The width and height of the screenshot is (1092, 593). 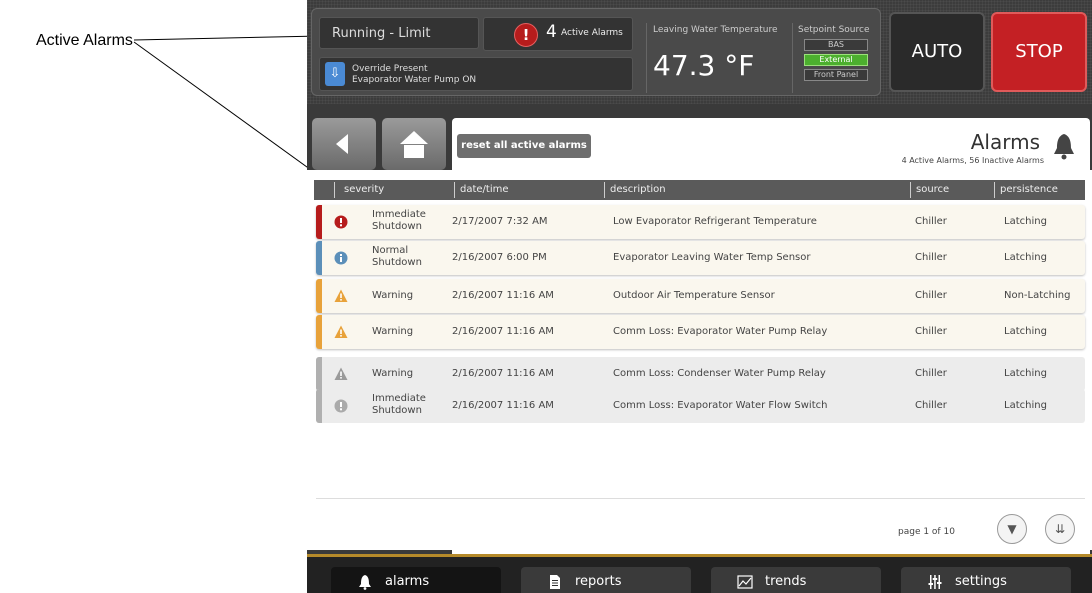 I want to click on datetime-cell: 2/17/2007 7:32 AM, so click(x=500, y=221).